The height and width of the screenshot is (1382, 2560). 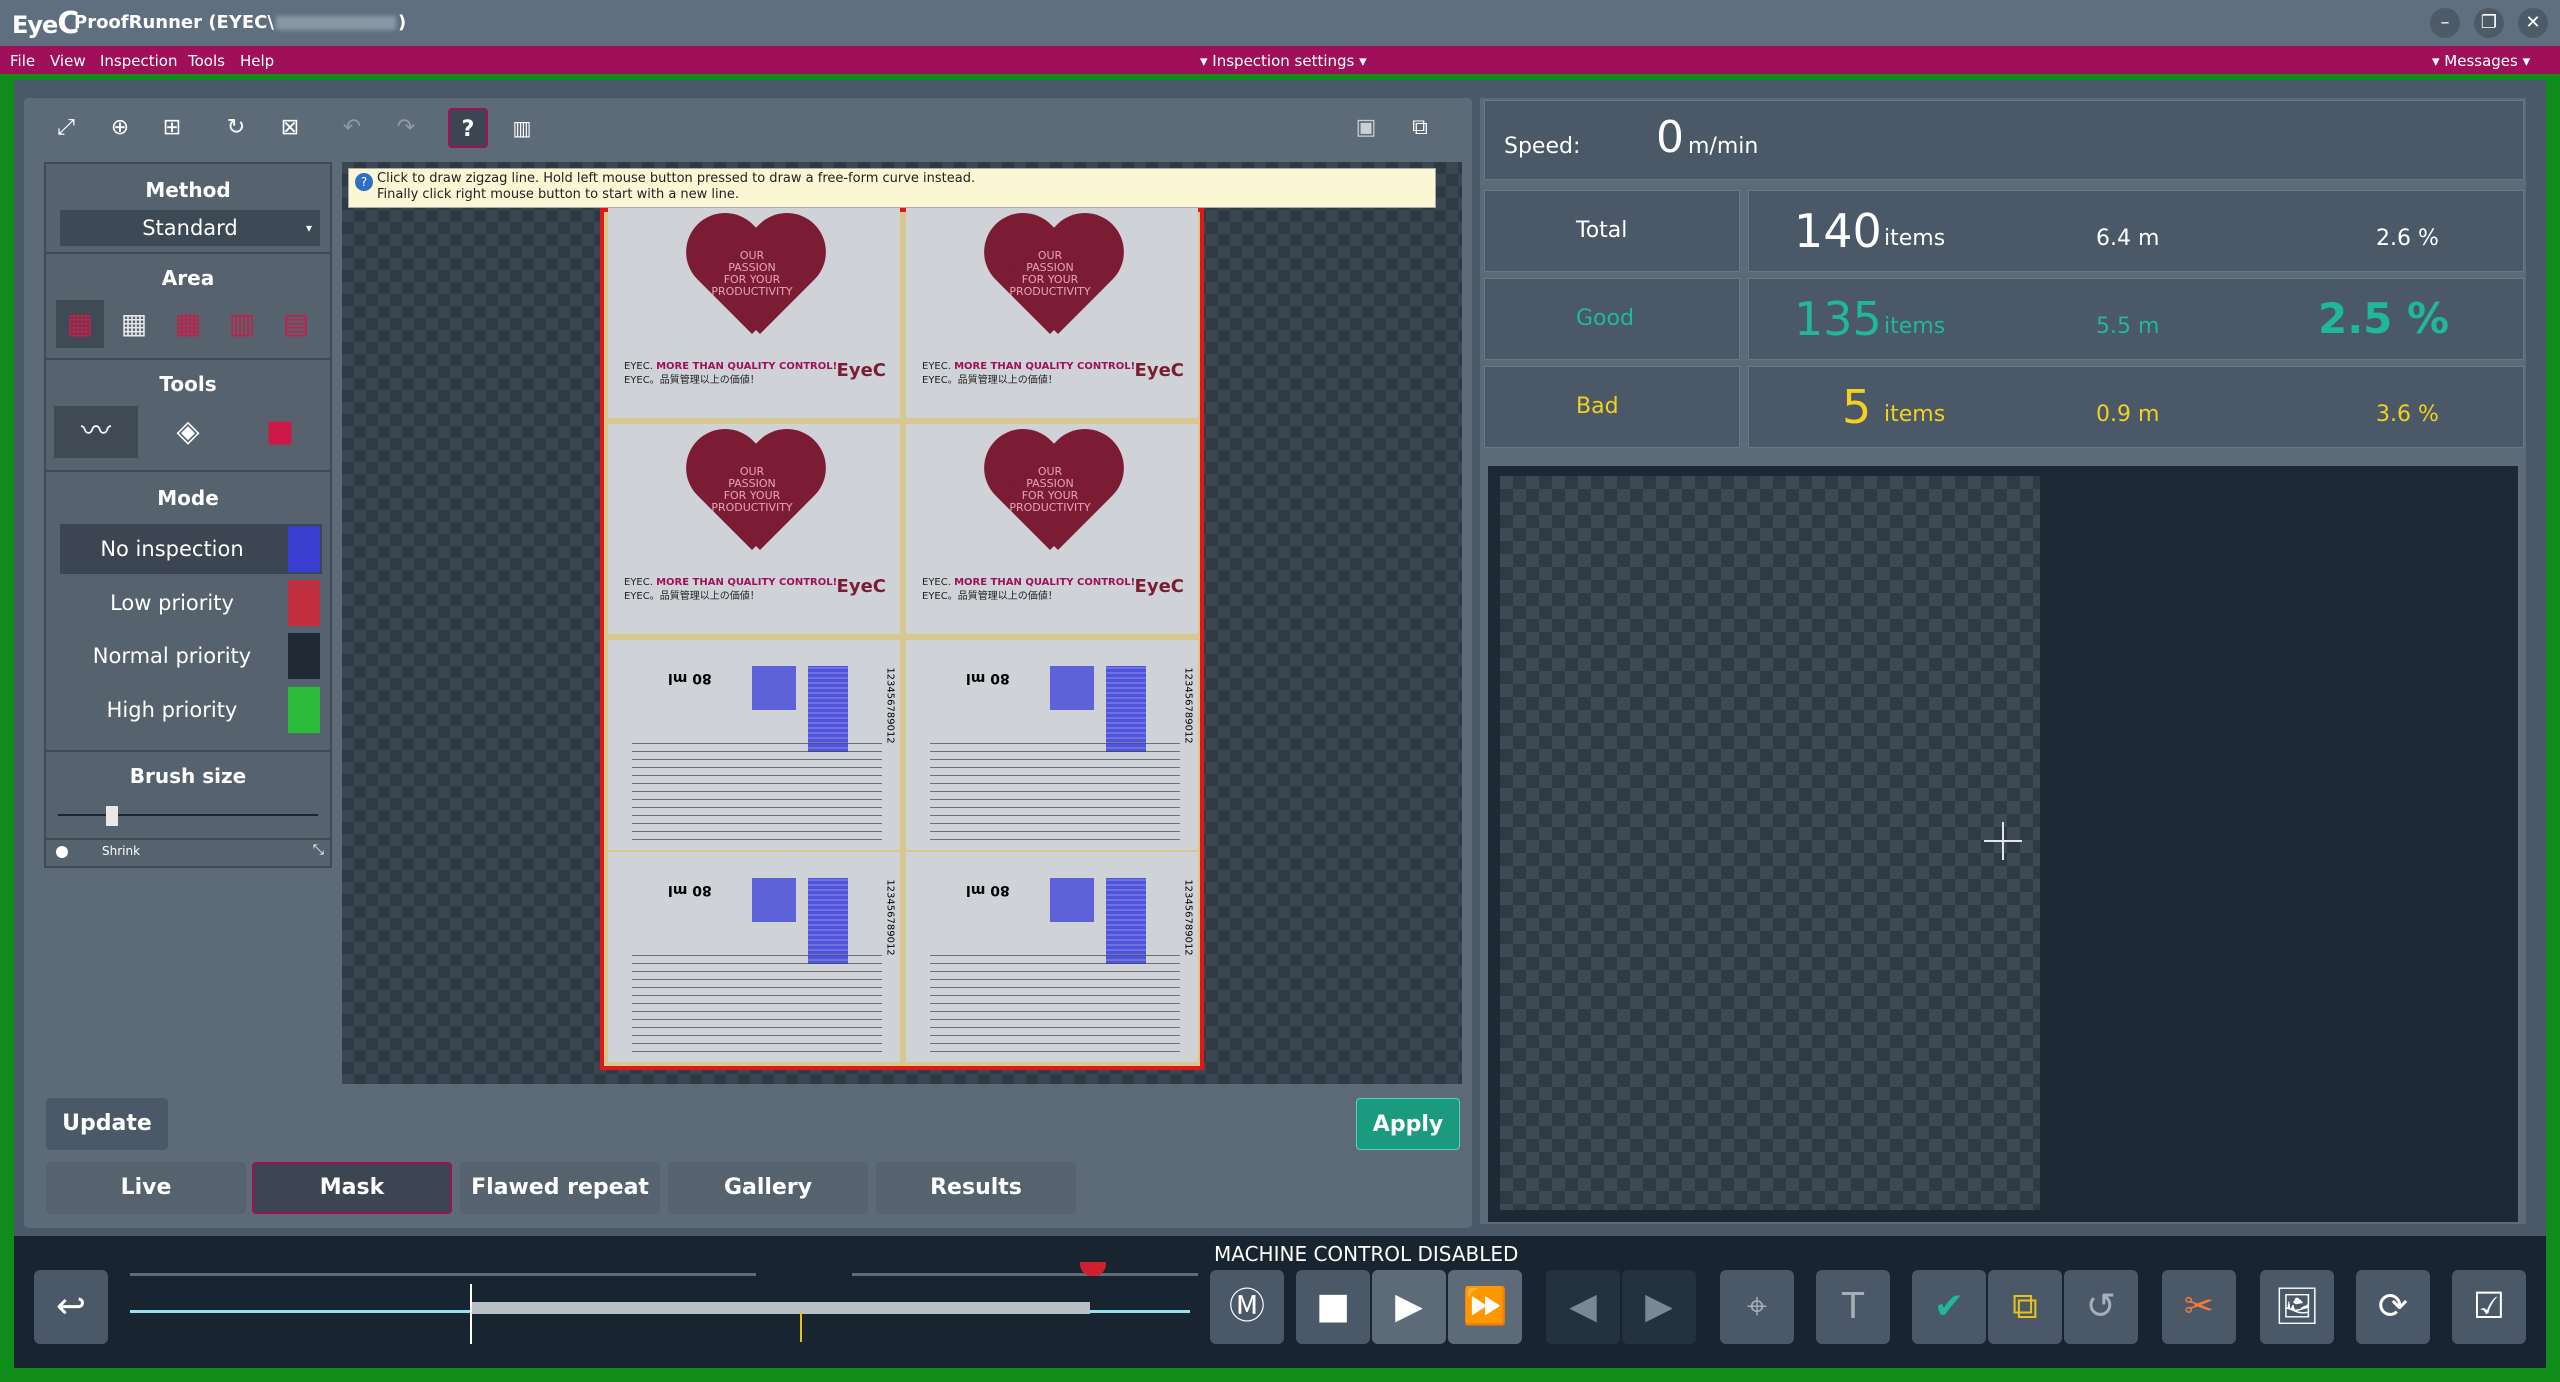 I want to click on machine-status: MACHINE CONTROL DISABLED, so click(x=1366, y=1254).